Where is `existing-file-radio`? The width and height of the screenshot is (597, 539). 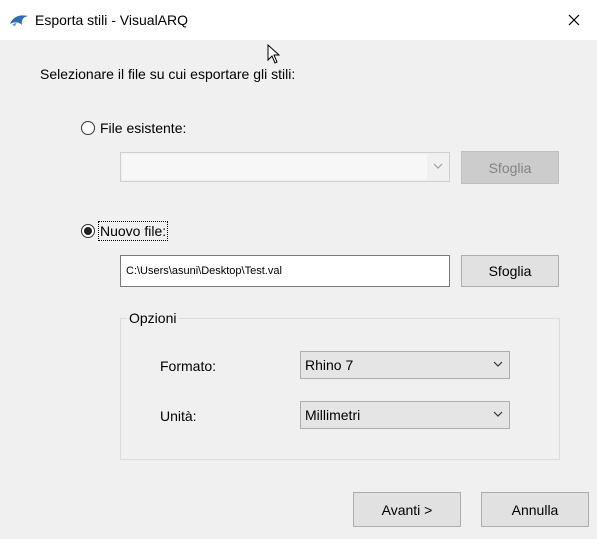
existing-file-radio is located at coordinates (88, 128).